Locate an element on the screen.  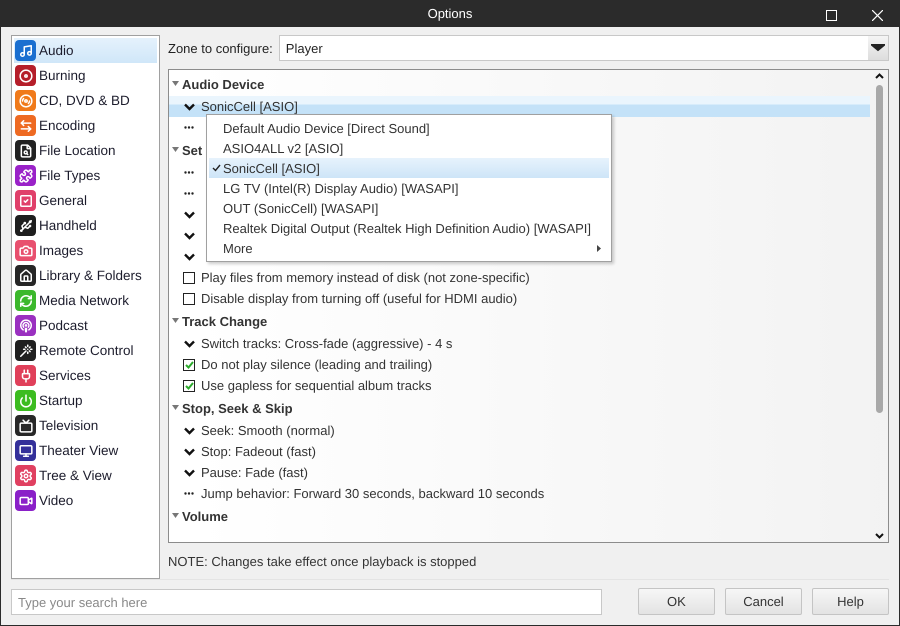
window-title: Options is located at coordinates (450, 13).